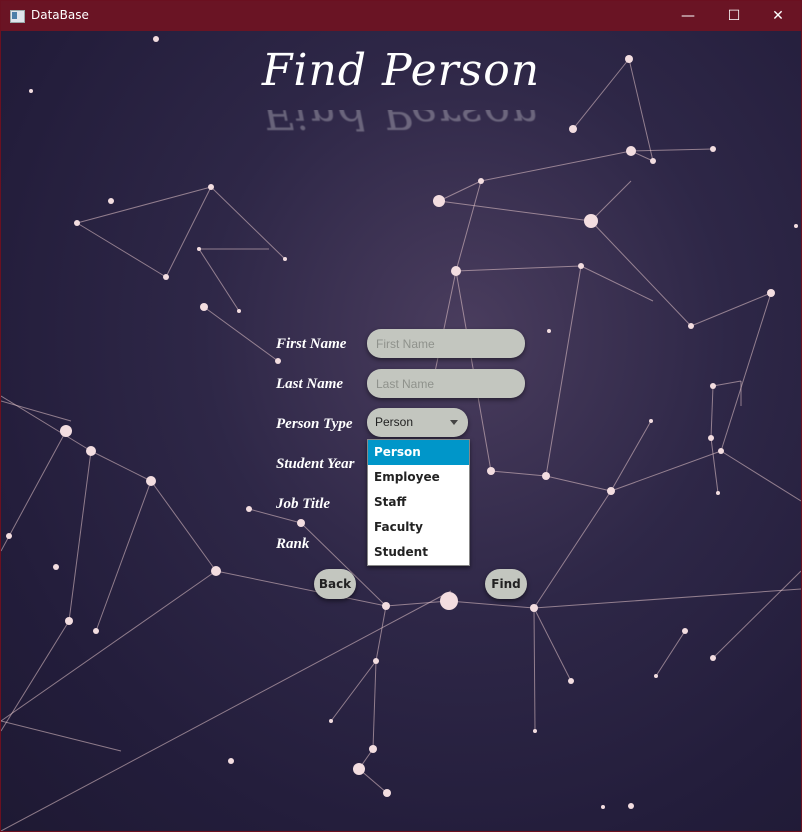 The image size is (802, 832). What do you see at coordinates (394, 422) in the screenshot?
I see `person-type-value: Person` at bounding box center [394, 422].